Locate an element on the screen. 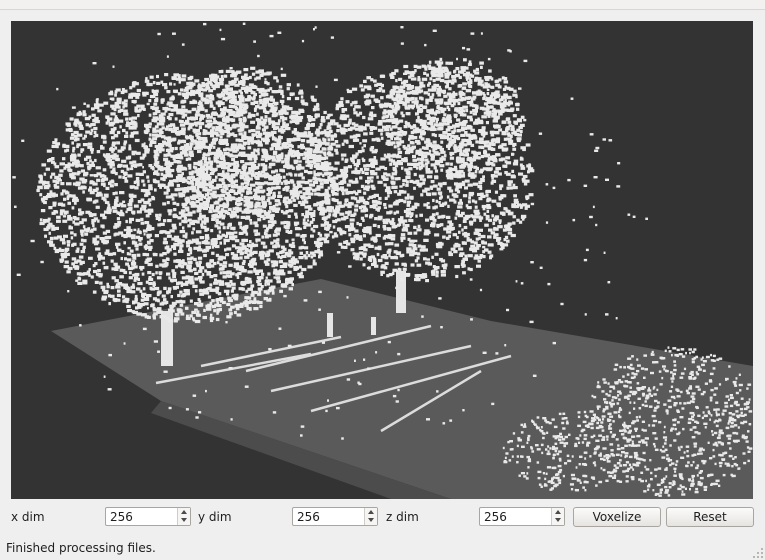  resize-grip-icon is located at coordinates (758, 553).